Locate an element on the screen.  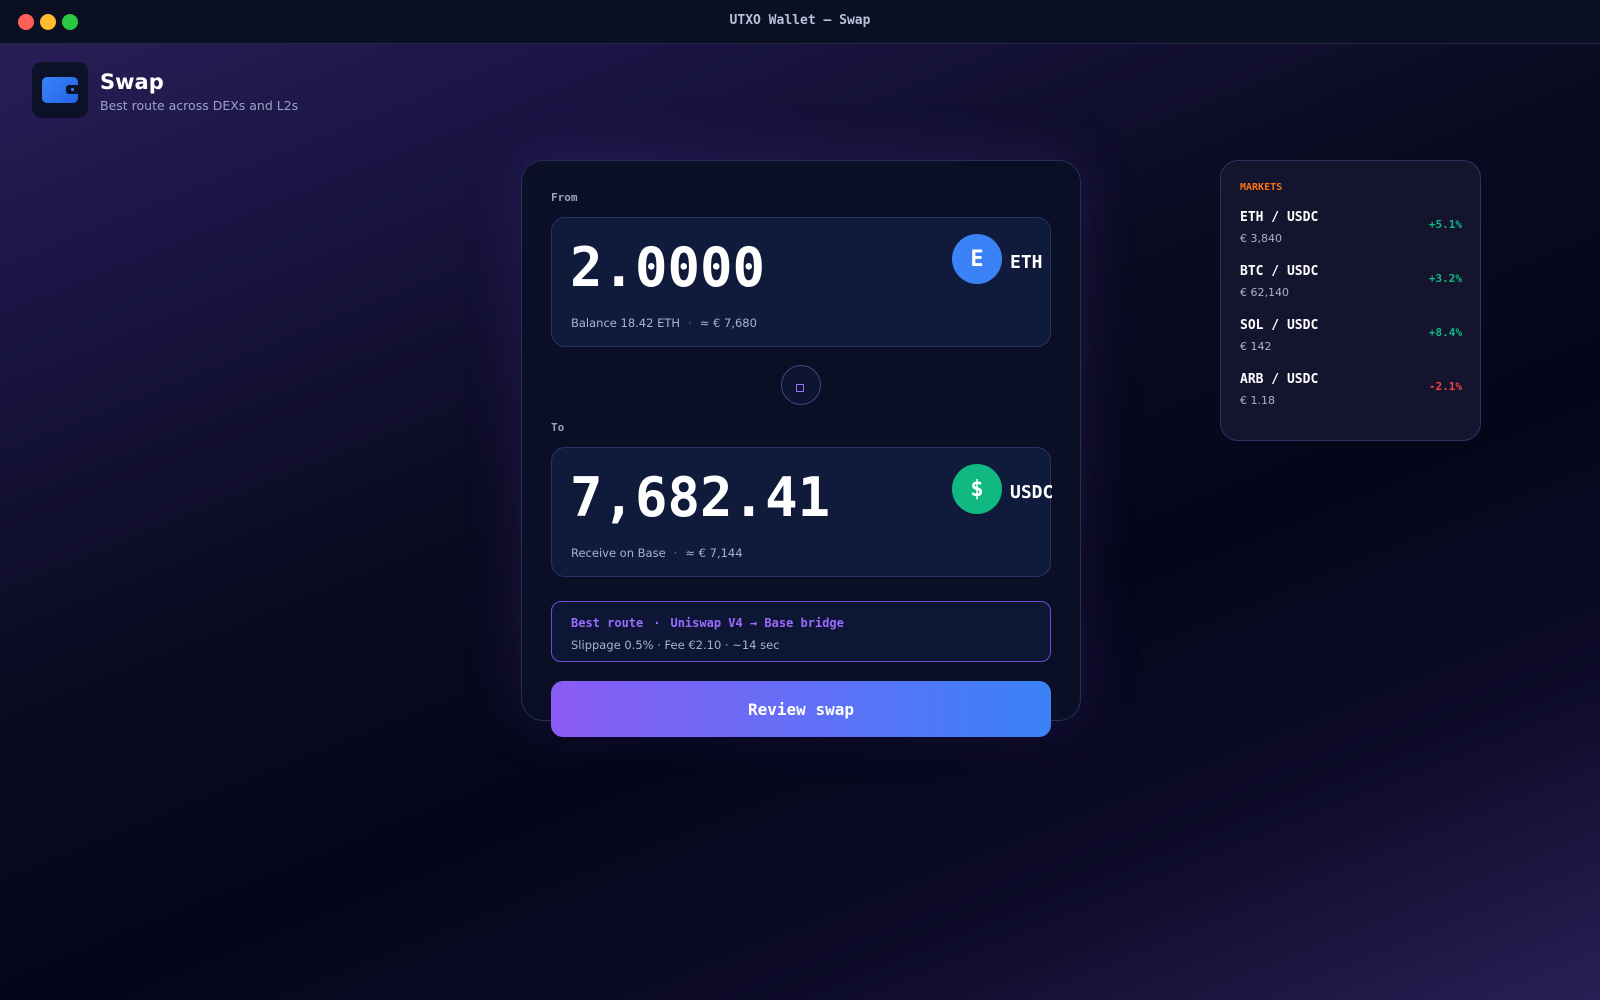
market-change: +3.2% is located at coordinates (1445, 278).